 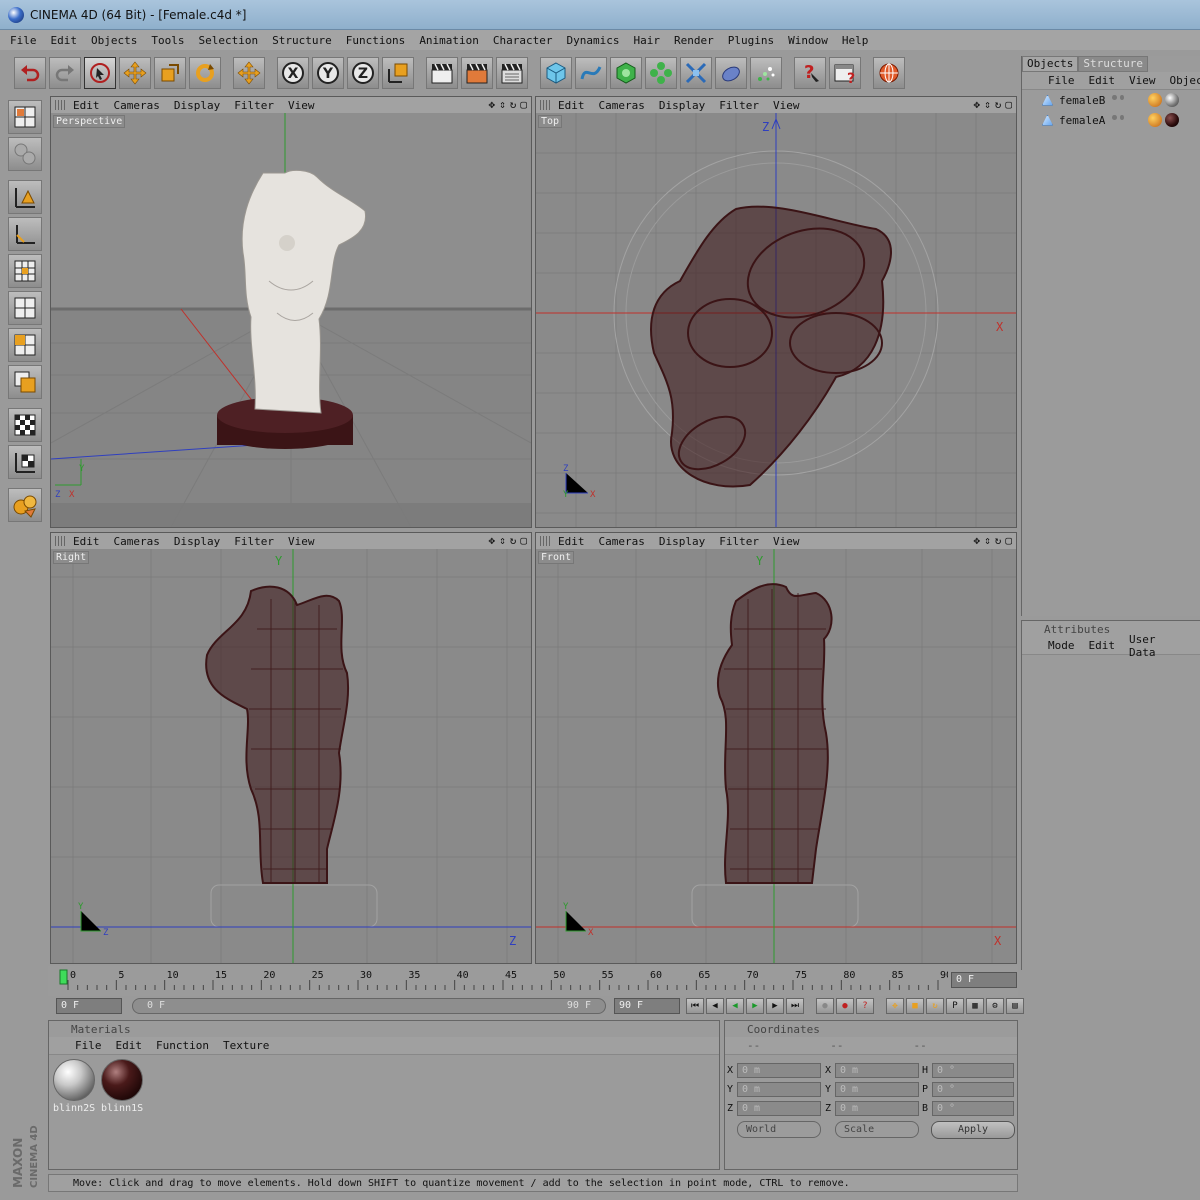 I want to click on size-x-field: 0 m, so click(x=877, y=1070).